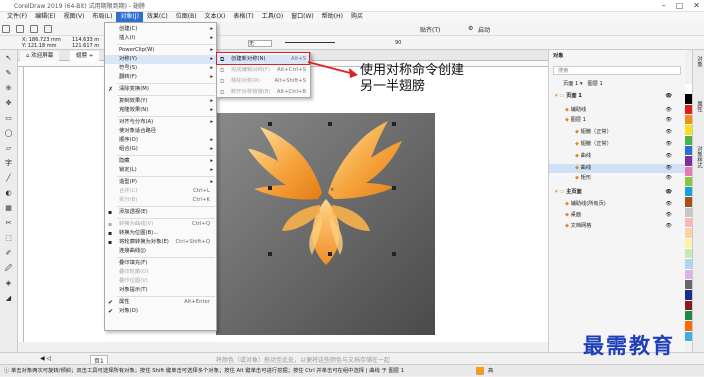 The width and height of the screenshot is (704, 377). I want to click on open-icon, so click(19, 29).